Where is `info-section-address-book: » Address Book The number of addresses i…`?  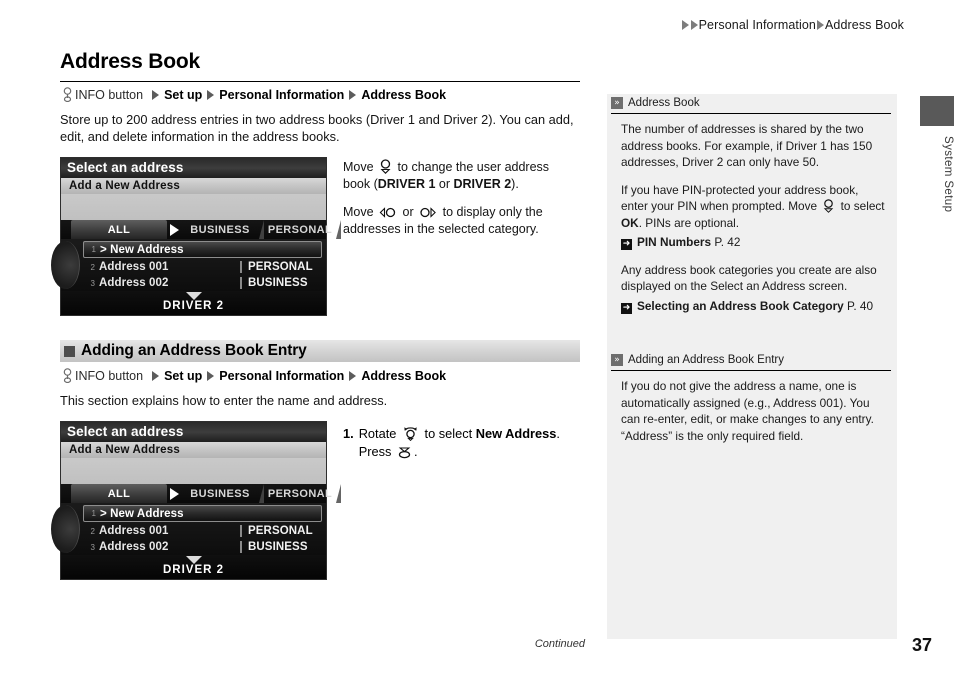
info-section-address-book: » Address Book The number of addresses i… is located at coordinates (752, 204).